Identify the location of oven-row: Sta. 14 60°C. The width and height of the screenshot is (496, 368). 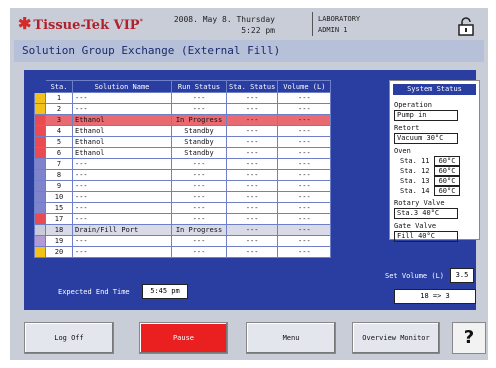
(439, 191).